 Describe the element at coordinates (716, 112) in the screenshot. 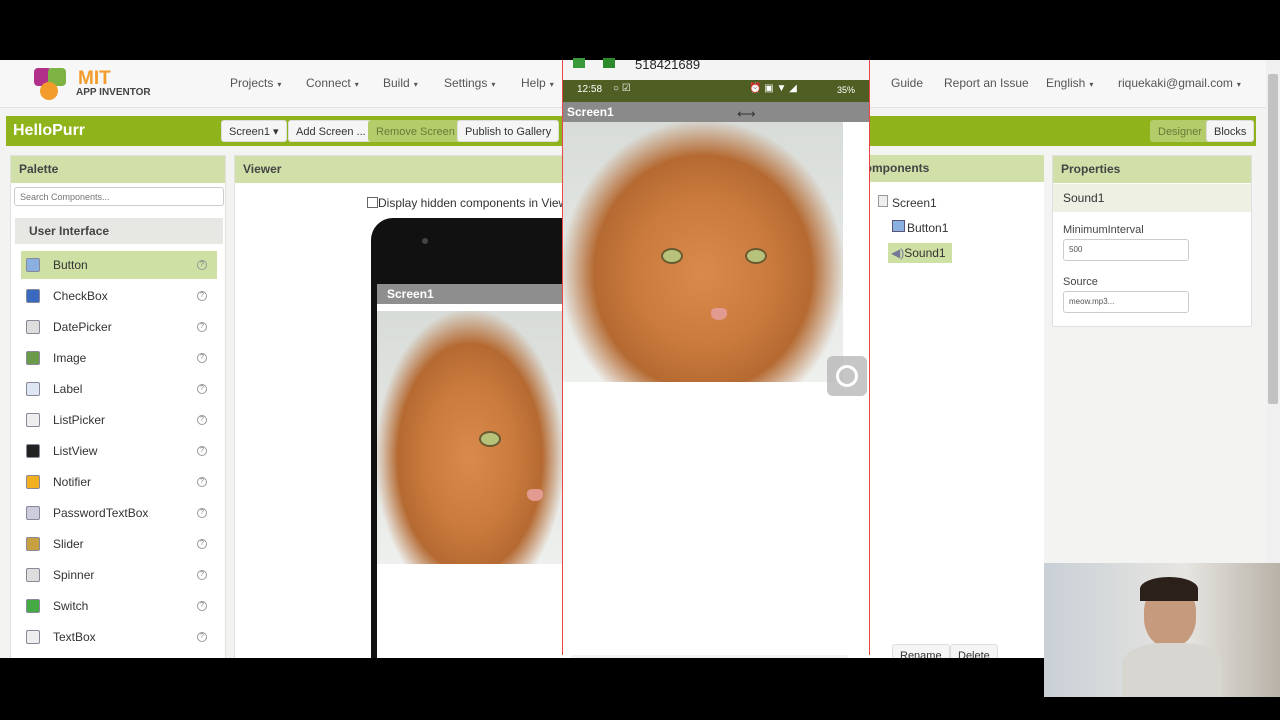

I see `phone-screen-title: Screen1` at that location.